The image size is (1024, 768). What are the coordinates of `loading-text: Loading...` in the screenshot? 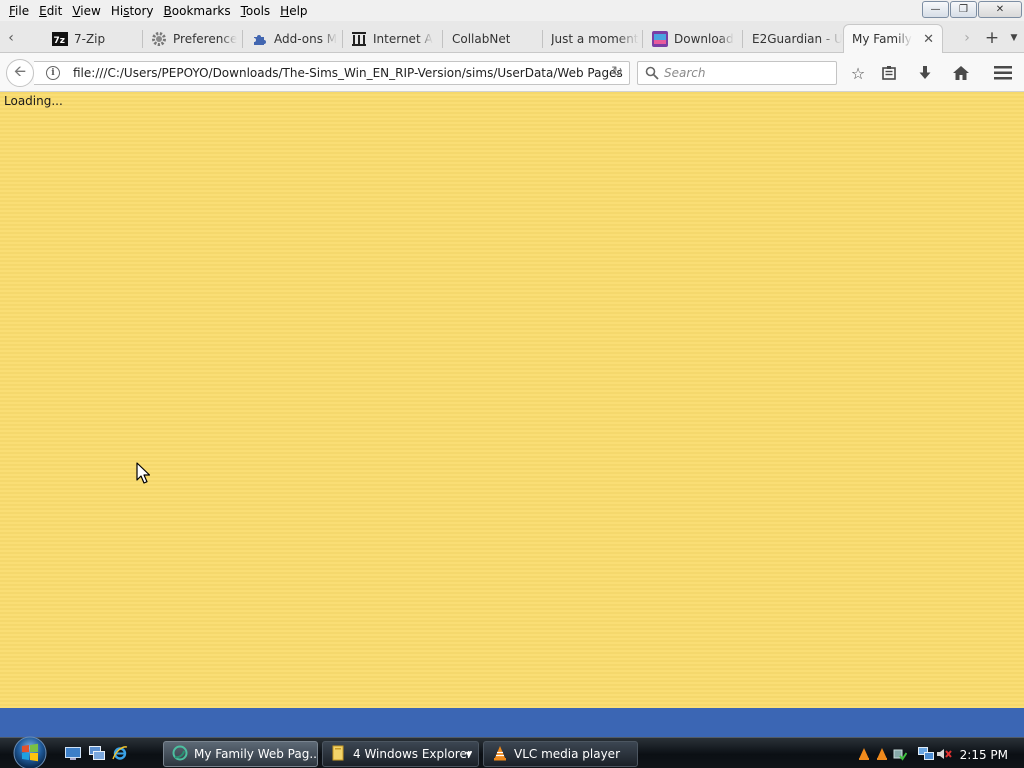 It's located at (33, 101).